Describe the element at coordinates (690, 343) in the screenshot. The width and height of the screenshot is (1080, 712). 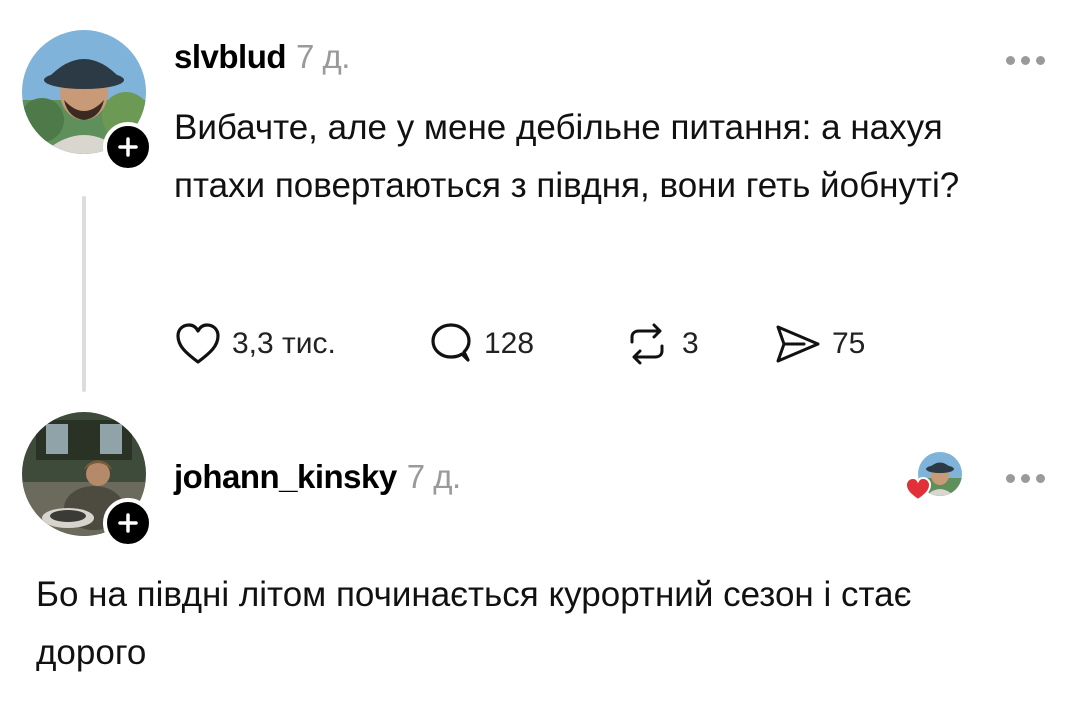
I see `repost-count: 3` at that location.